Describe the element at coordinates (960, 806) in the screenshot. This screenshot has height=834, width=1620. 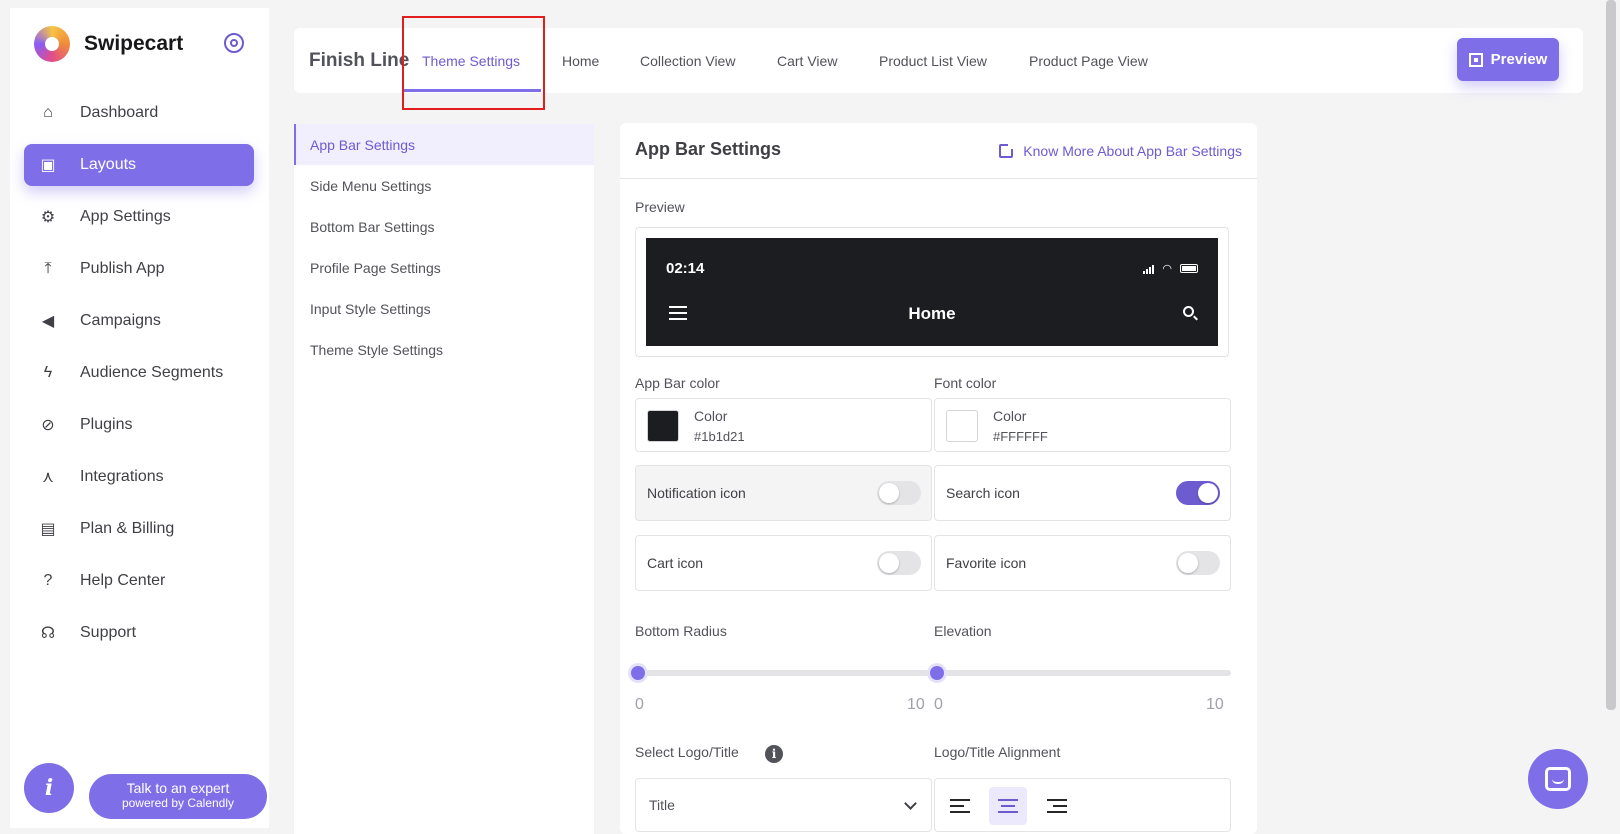
I see `align-left-button` at that location.